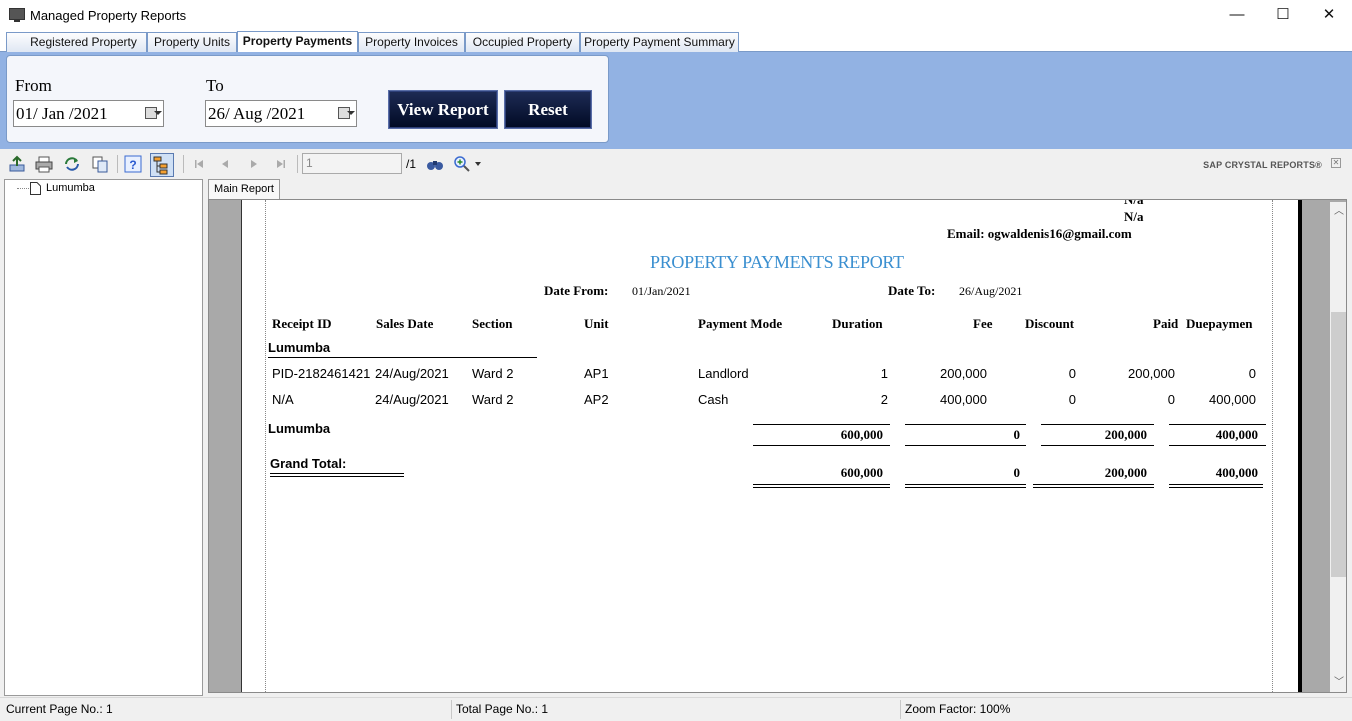  What do you see at coordinates (1338, 444) in the screenshot?
I see `scroll-thumb` at bounding box center [1338, 444].